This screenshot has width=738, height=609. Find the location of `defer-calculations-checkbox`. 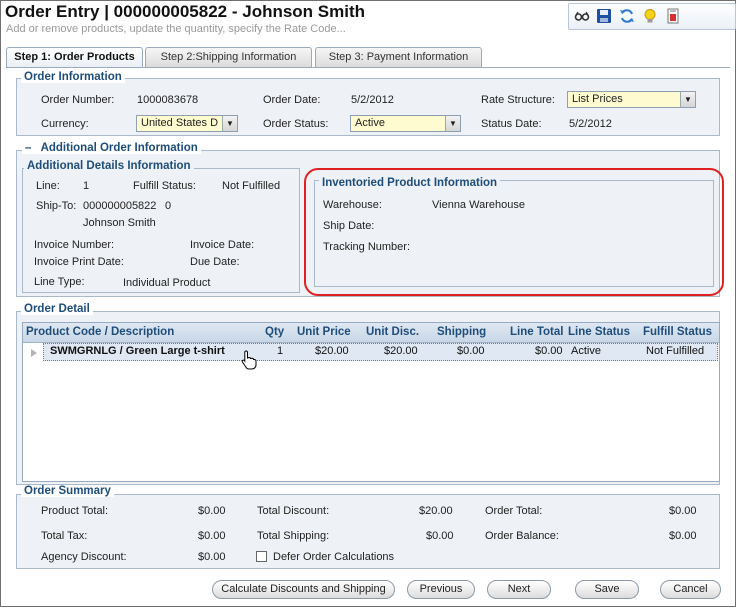

defer-calculations-checkbox is located at coordinates (261, 556).